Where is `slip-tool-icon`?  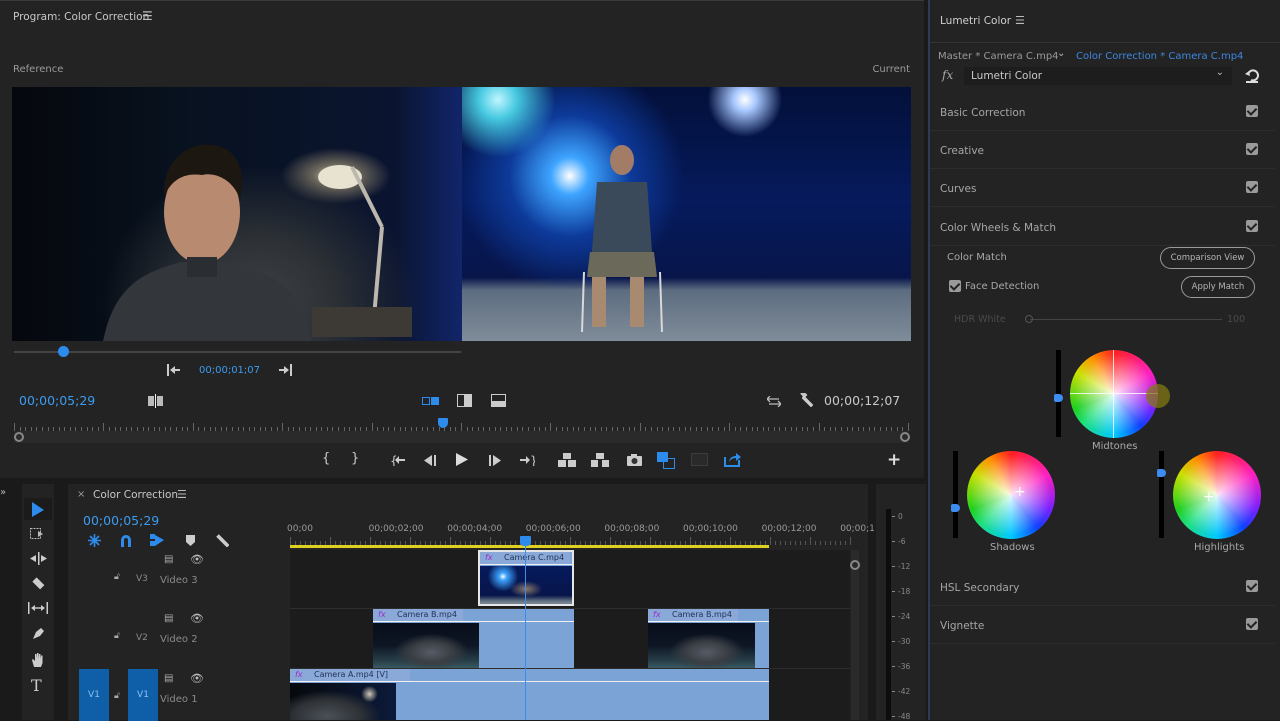
slip-tool-icon is located at coordinates (38, 608).